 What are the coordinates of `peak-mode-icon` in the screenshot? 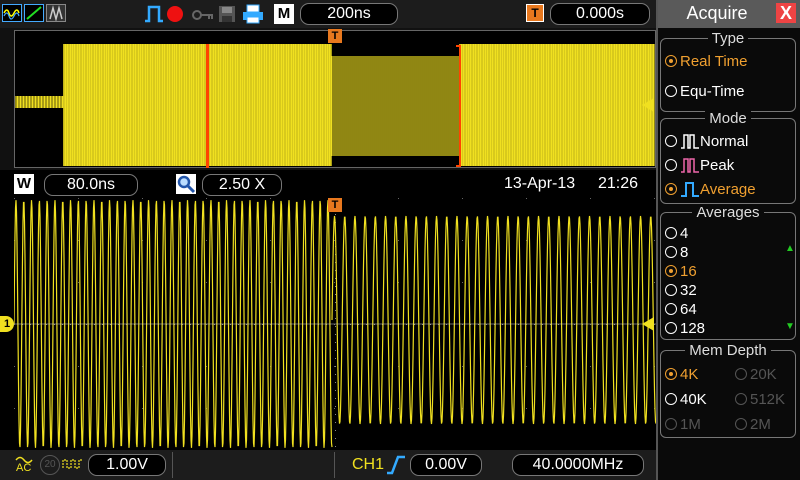 It's located at (690, 165).